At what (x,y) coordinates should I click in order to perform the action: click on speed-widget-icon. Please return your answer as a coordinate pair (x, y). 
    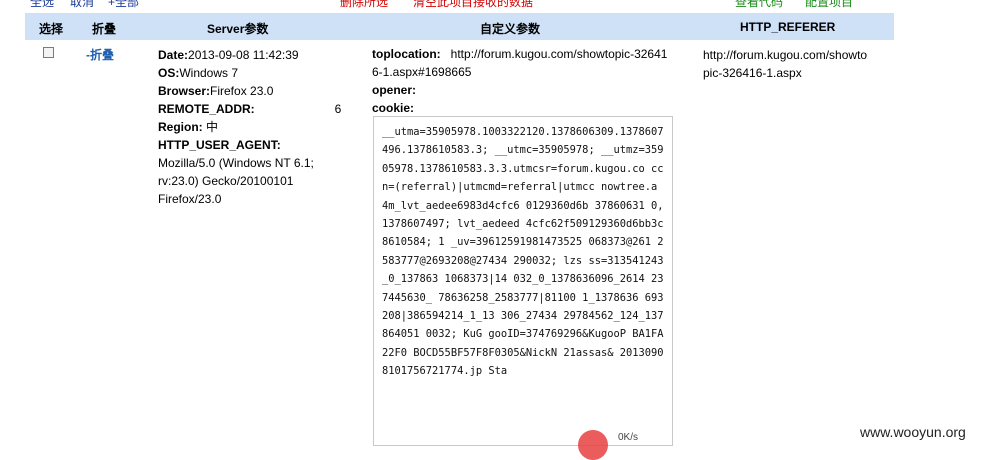
    Looking at the image, I should click on (593, 445).